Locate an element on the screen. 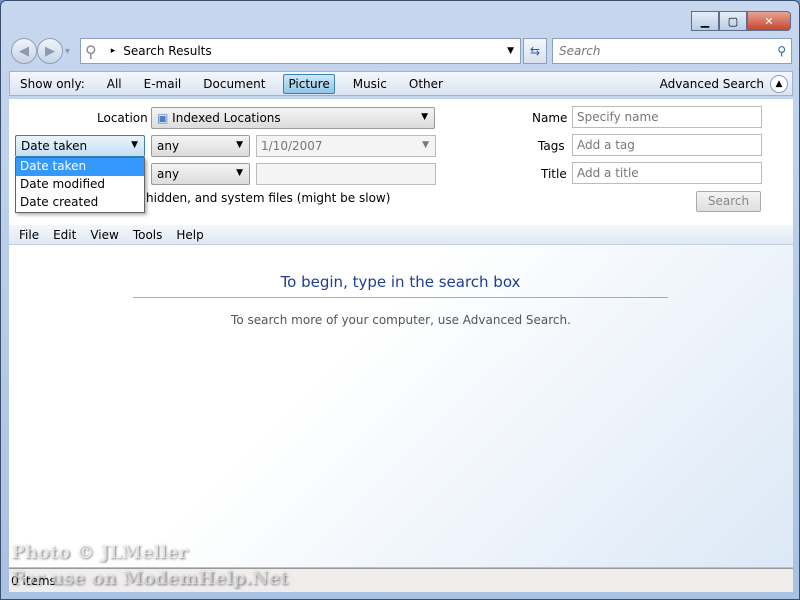 The width and height of the screenshot is (800, 600). filter-email: E-mail is located at coordinates (163, 84).